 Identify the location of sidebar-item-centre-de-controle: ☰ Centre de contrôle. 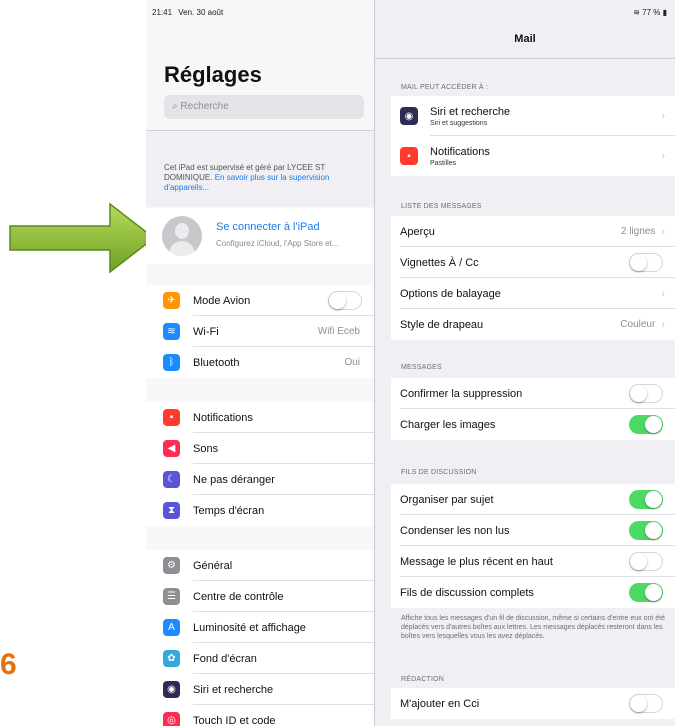
(260, 596).